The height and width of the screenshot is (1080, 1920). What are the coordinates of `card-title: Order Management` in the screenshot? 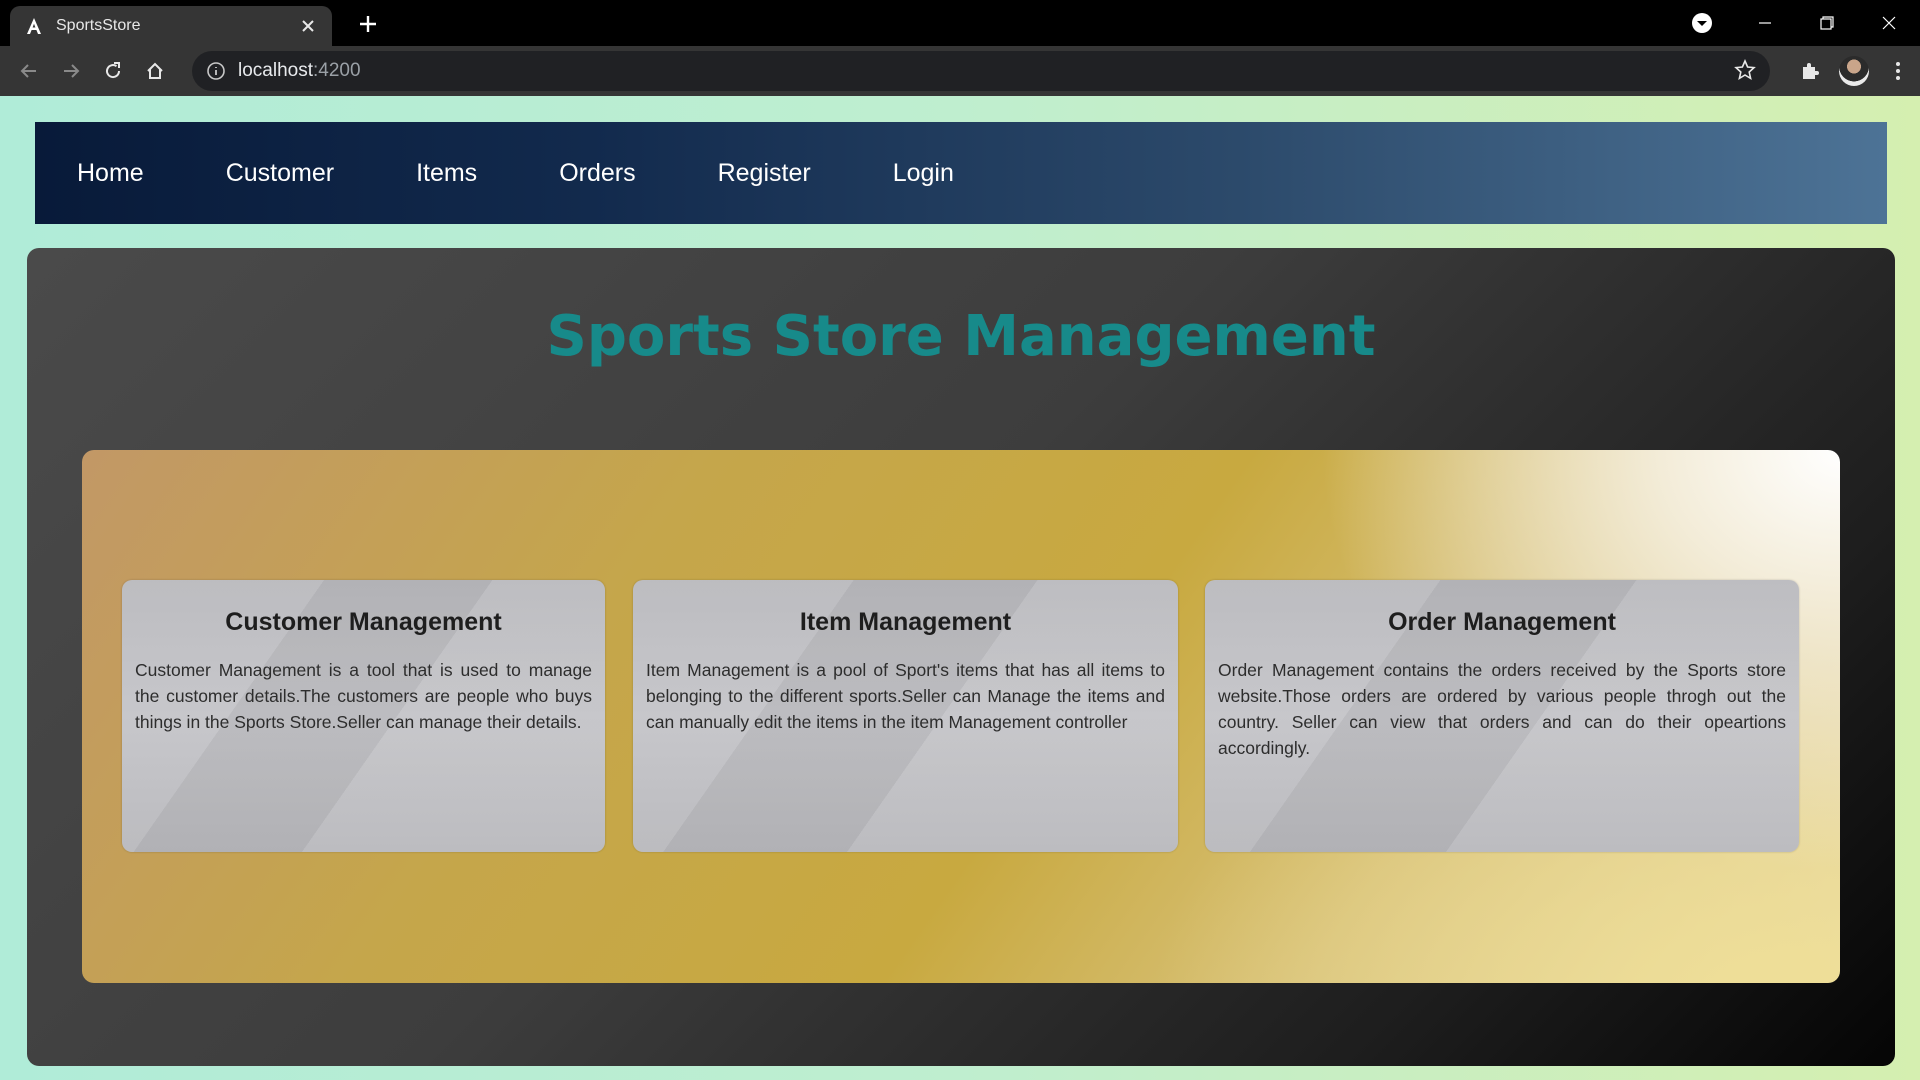 It's located at (1502, 622).